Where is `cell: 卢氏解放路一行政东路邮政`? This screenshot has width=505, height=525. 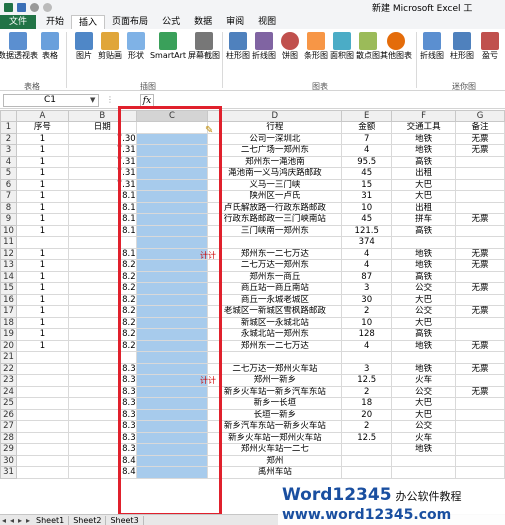
cell: 卢氏解放路一行政东路邮政 is located at coordinates (275, 207).